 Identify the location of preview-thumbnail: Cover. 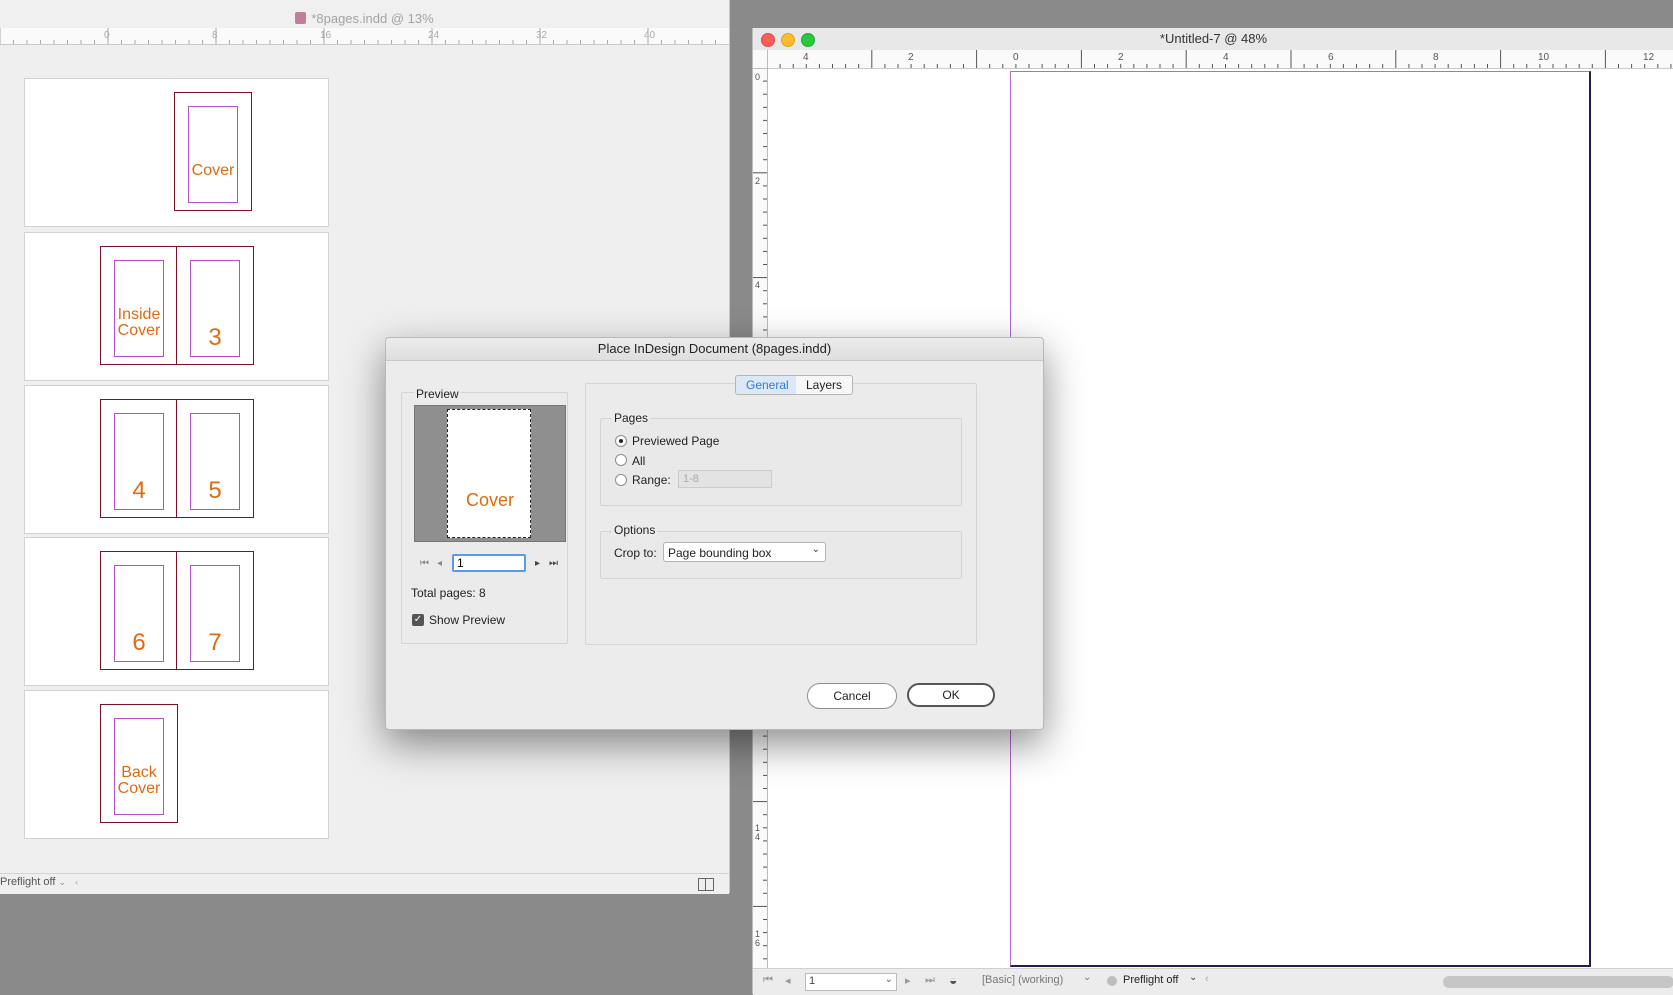
(490, 473).